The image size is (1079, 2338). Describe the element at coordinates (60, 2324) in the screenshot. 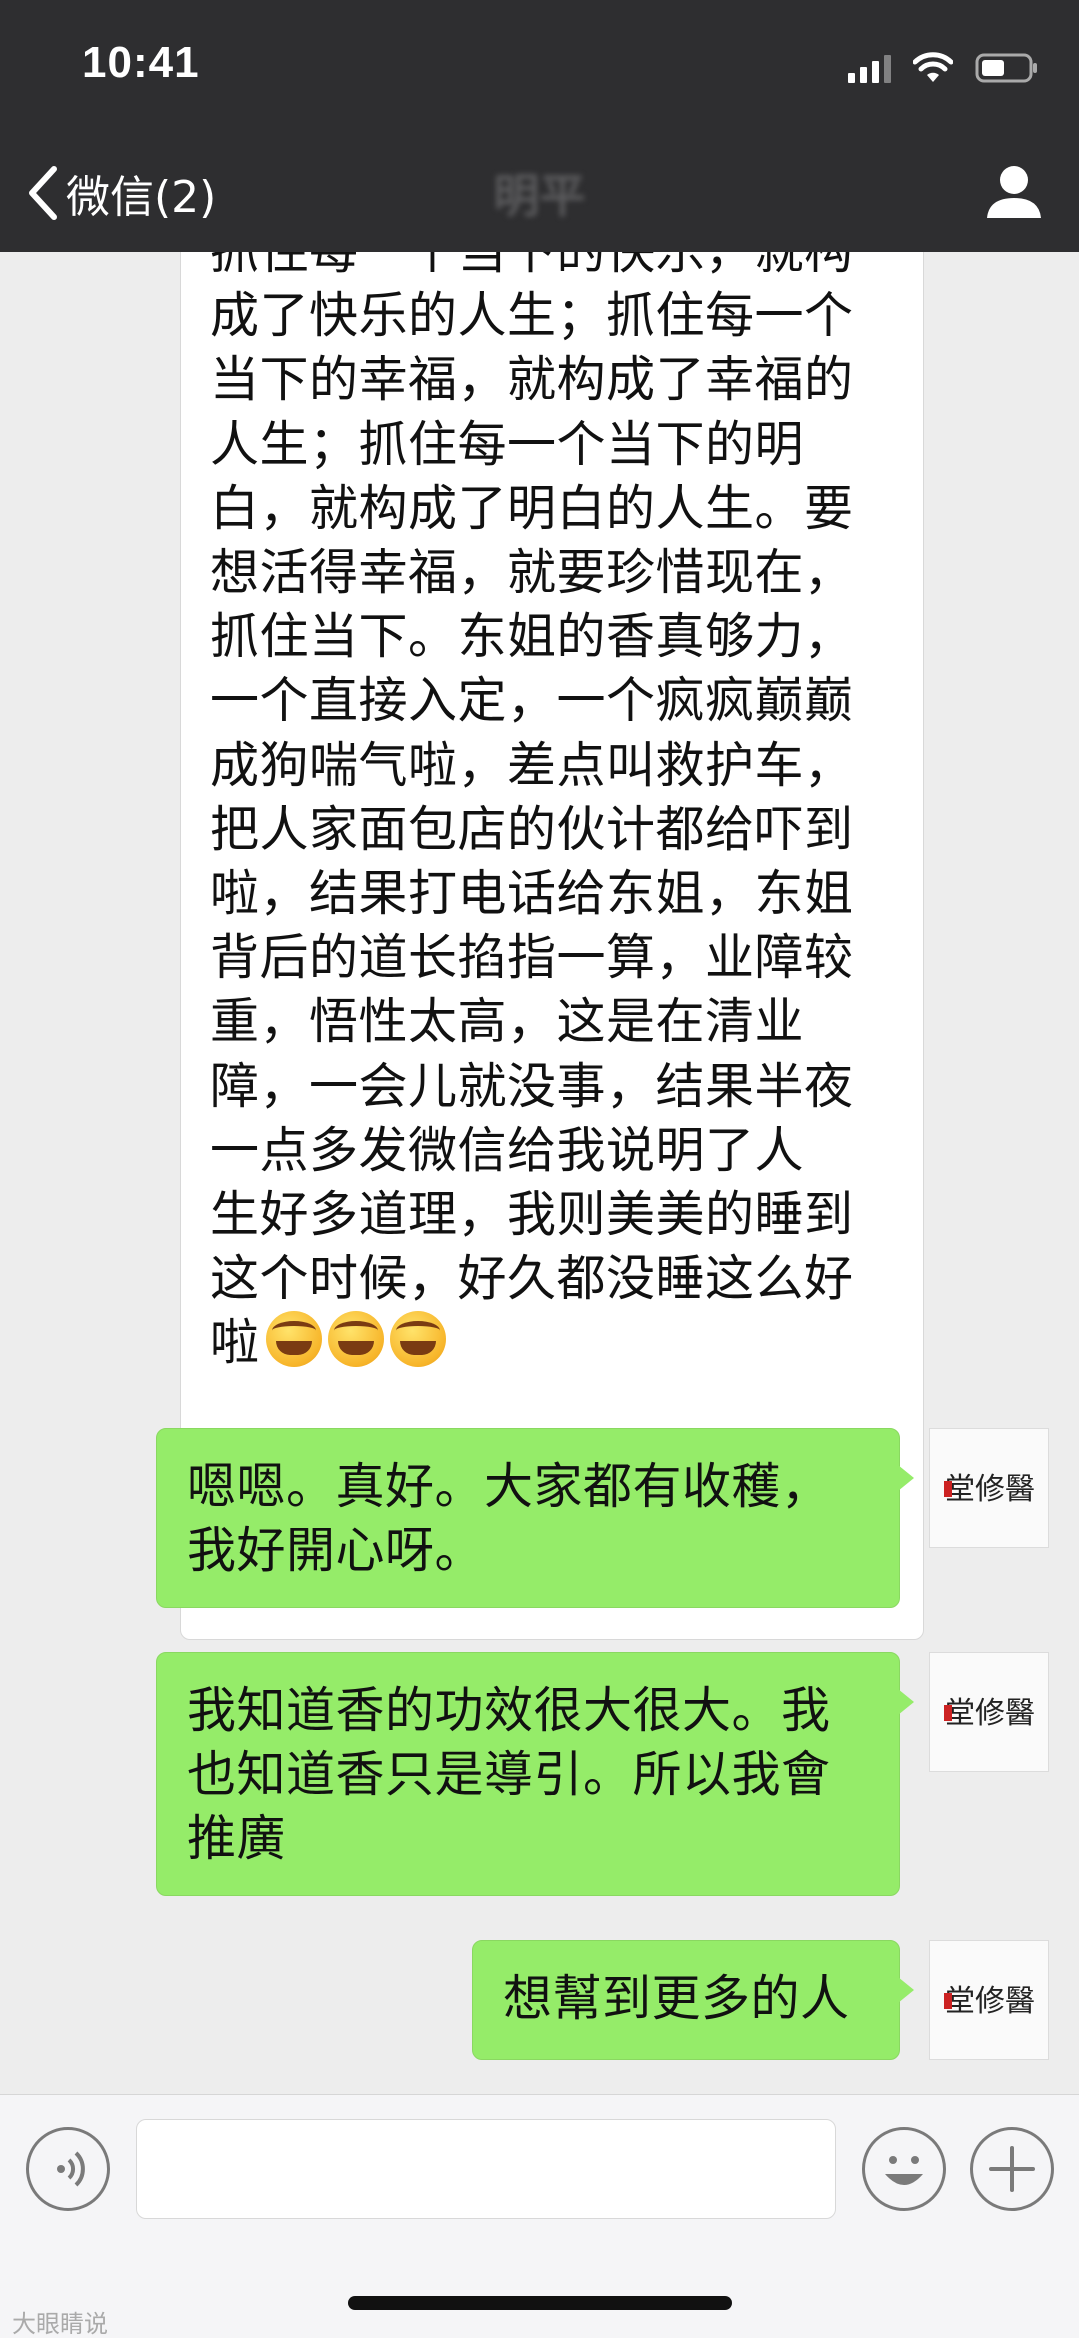

I see `watermark: 大眼睛说` at that location.